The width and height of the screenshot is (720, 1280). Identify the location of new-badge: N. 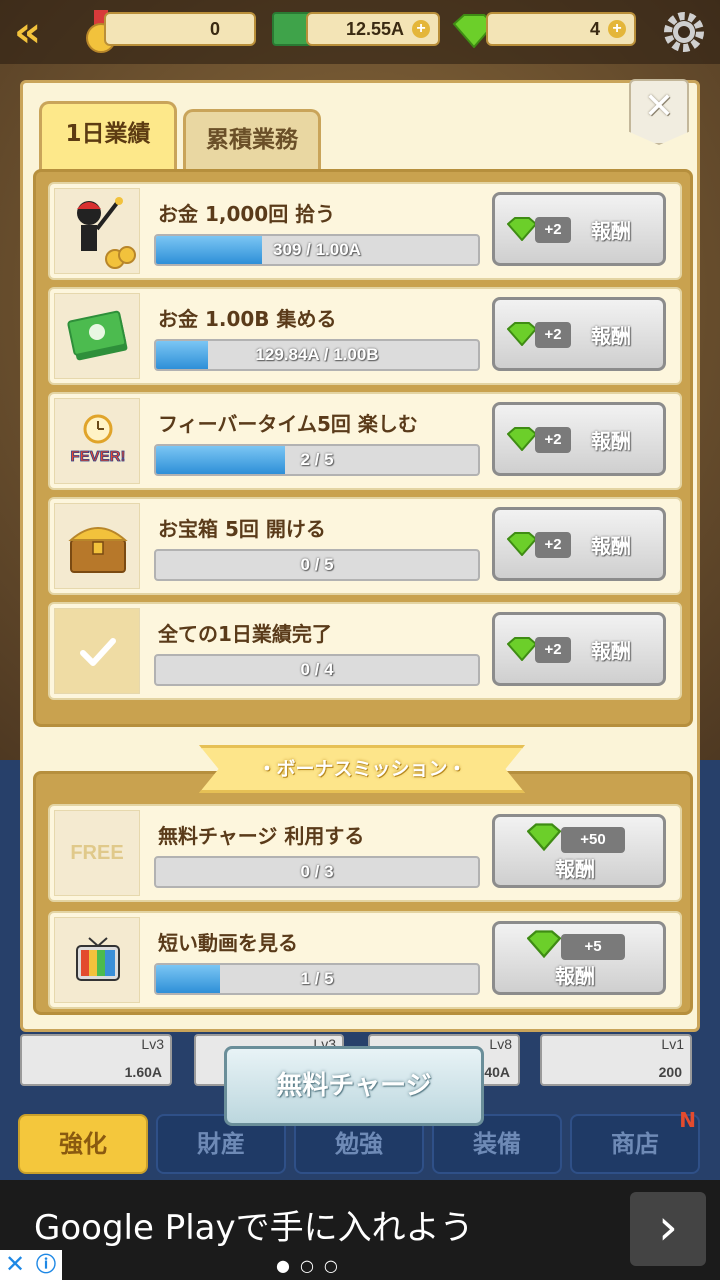
(687, 1120).